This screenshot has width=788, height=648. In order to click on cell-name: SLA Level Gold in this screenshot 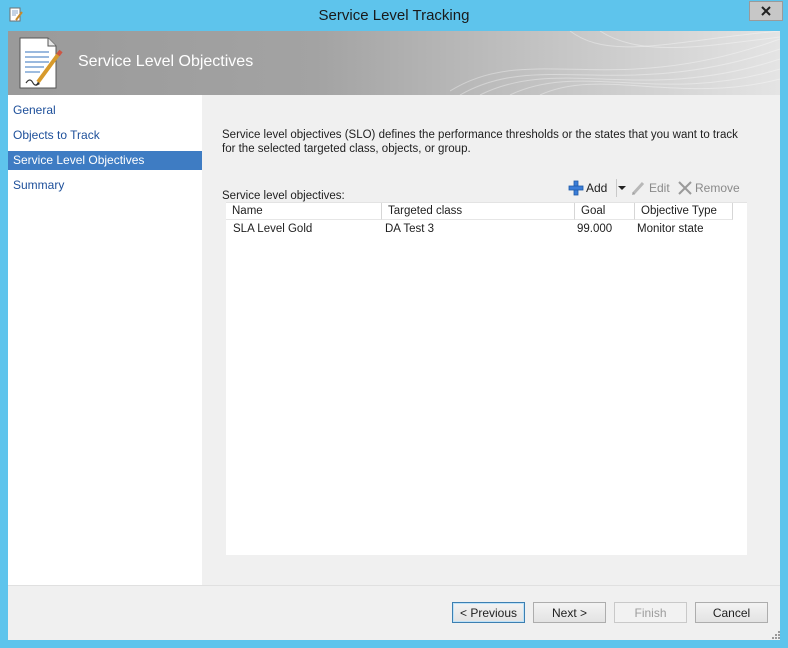, I will do `click(273, 229)`.